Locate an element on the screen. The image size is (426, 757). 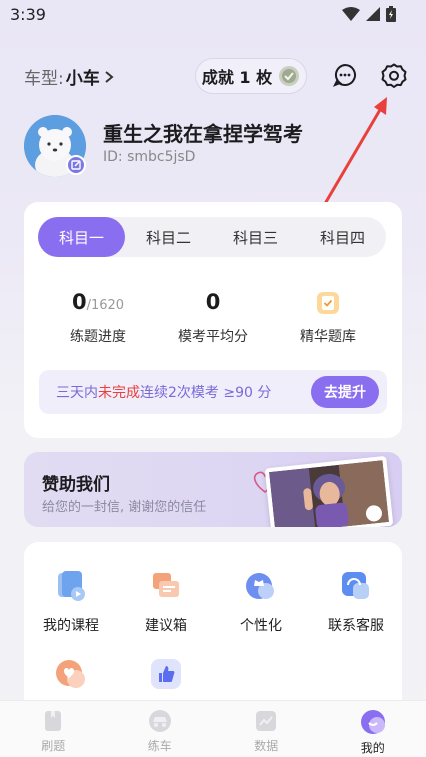
profile-smile-icon is located at coordinates (372, 722).